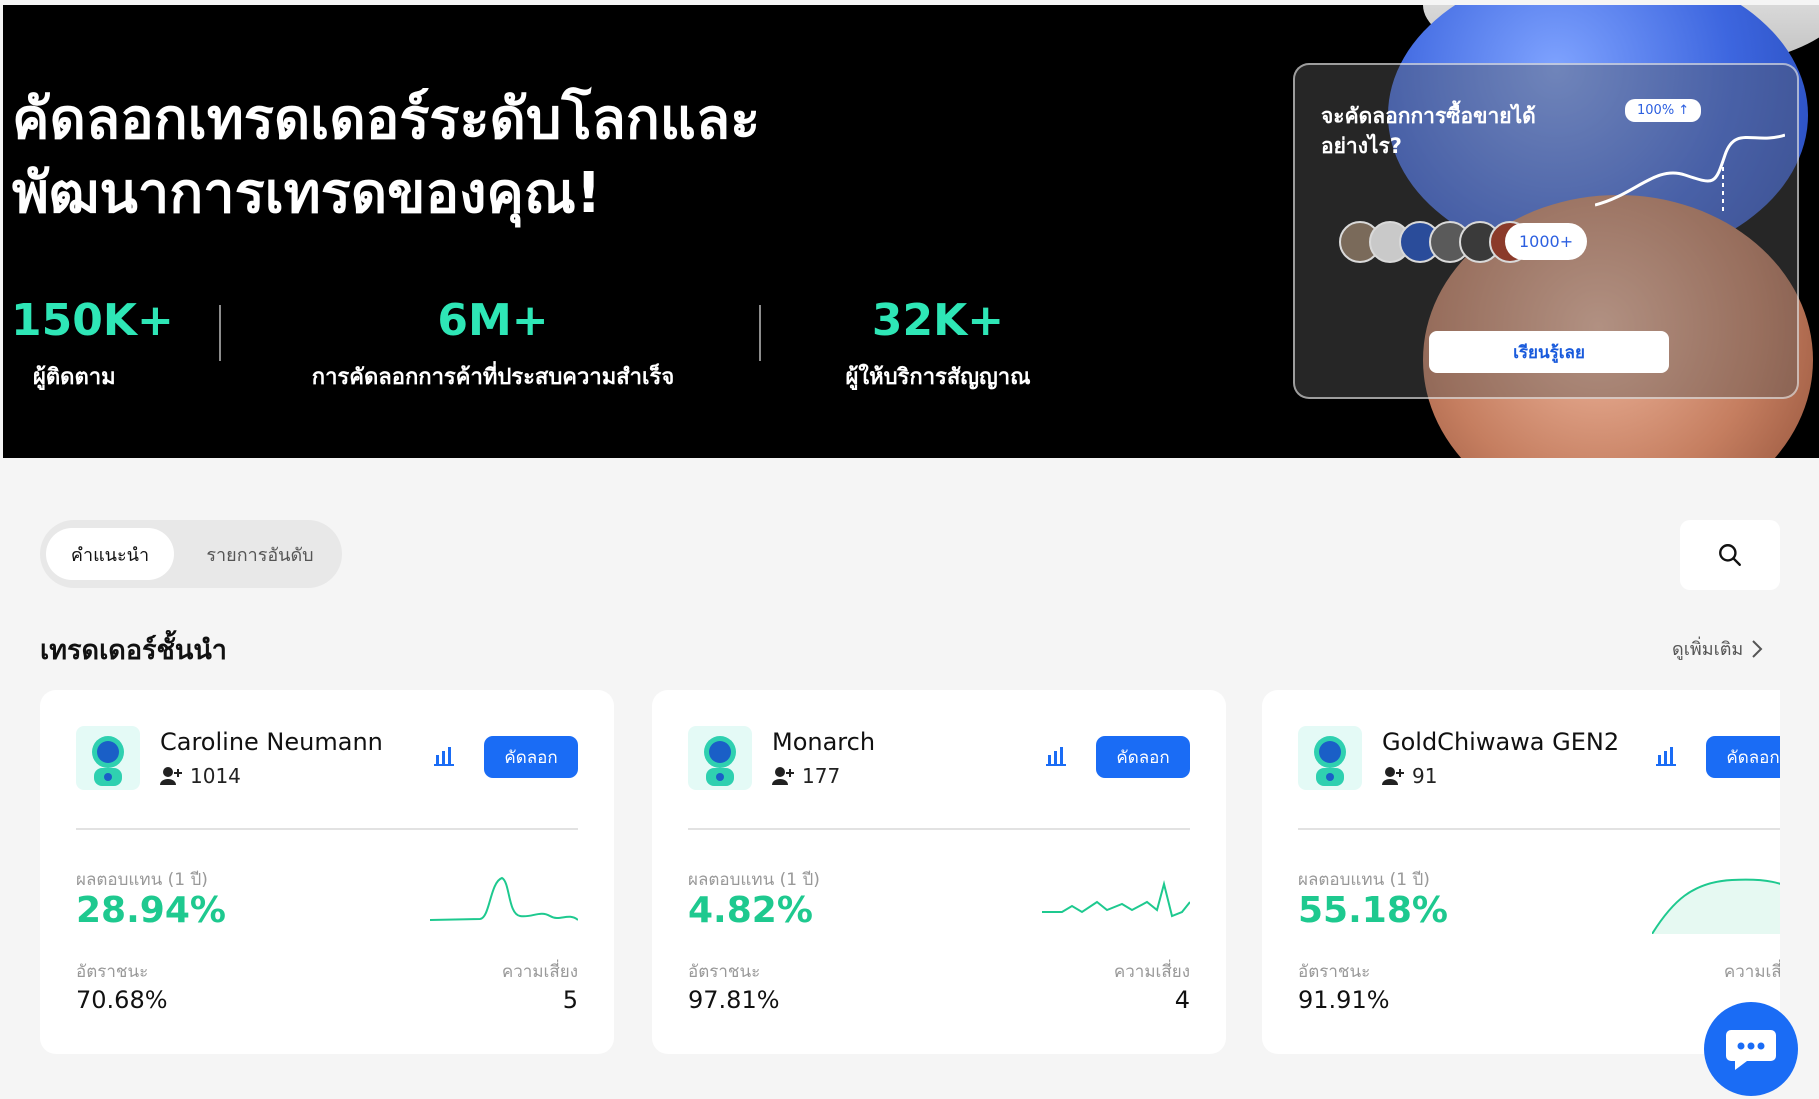 The image size is (1819, 1099). I want to click on tab-ranking: รายการอันดับ, so click(260, 554).